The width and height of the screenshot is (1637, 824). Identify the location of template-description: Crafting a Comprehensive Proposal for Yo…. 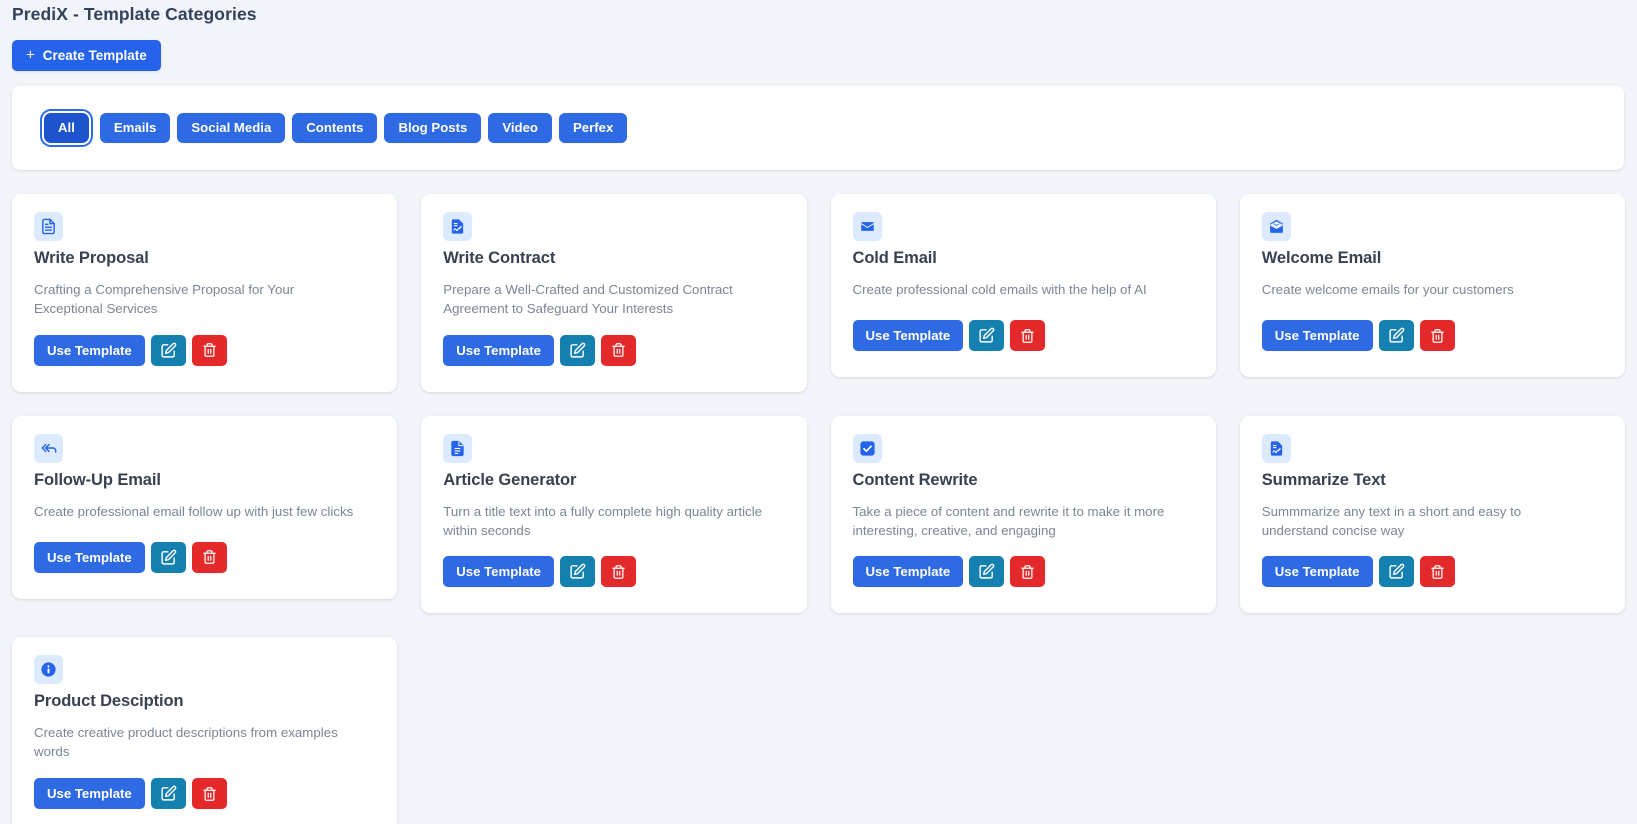
(164, 298).